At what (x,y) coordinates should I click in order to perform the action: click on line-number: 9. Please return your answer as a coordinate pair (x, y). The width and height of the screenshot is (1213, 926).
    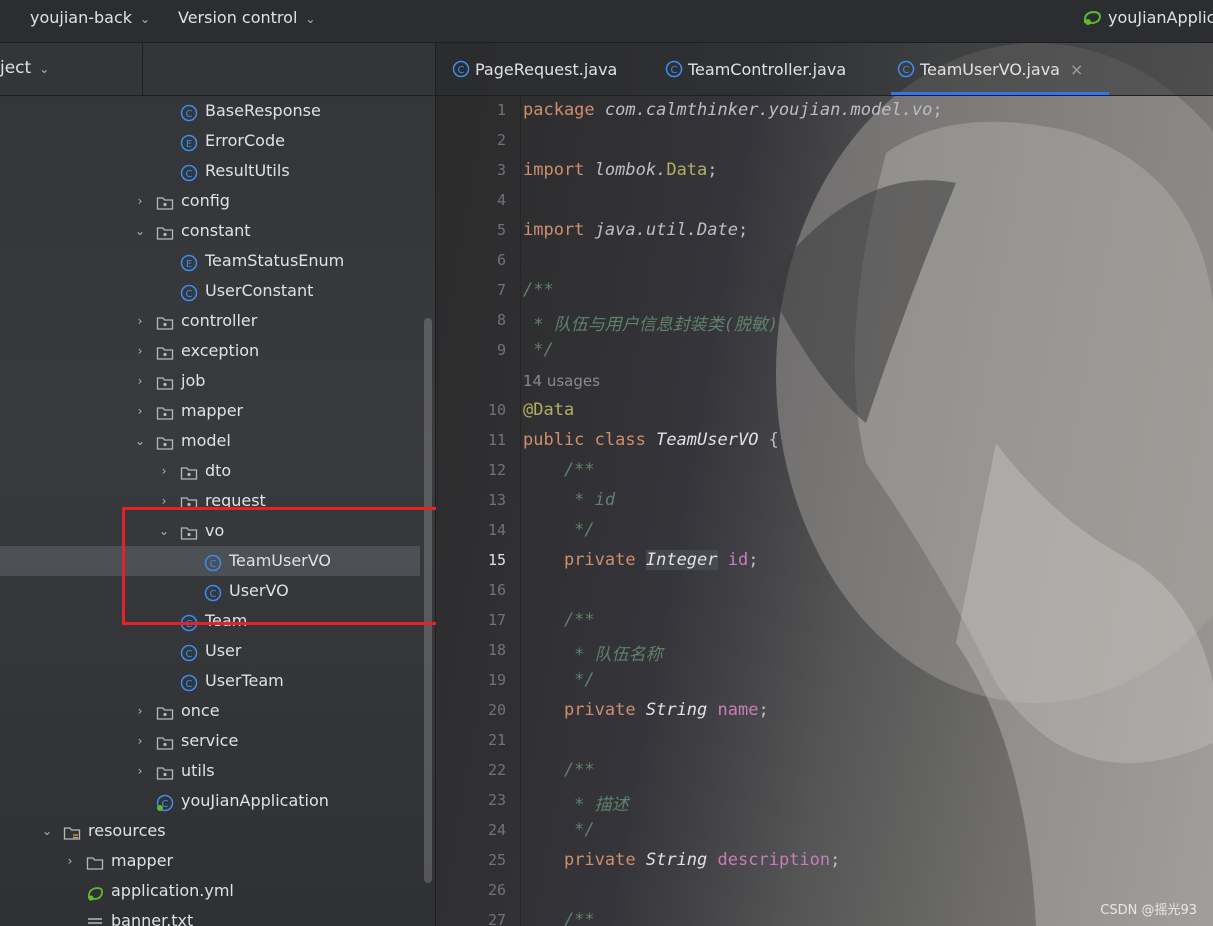
    Looking at the image, I should click on (471, 350).